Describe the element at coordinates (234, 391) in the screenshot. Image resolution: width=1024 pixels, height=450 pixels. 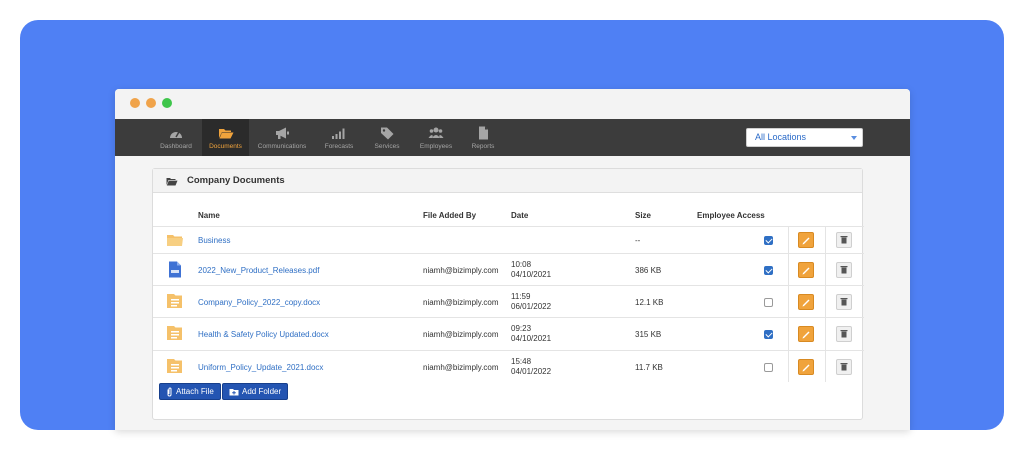
I see `folder-plus-icon` at that location.